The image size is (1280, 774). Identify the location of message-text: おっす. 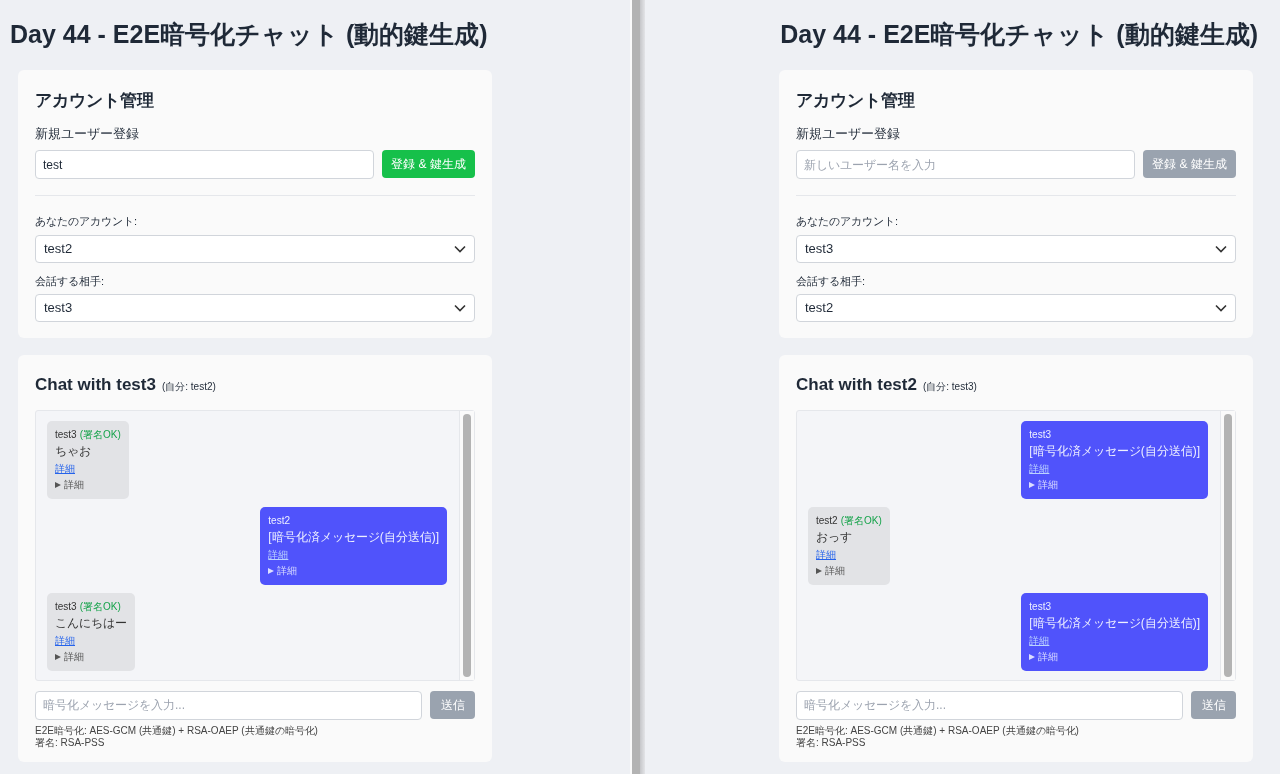
(834, 537).